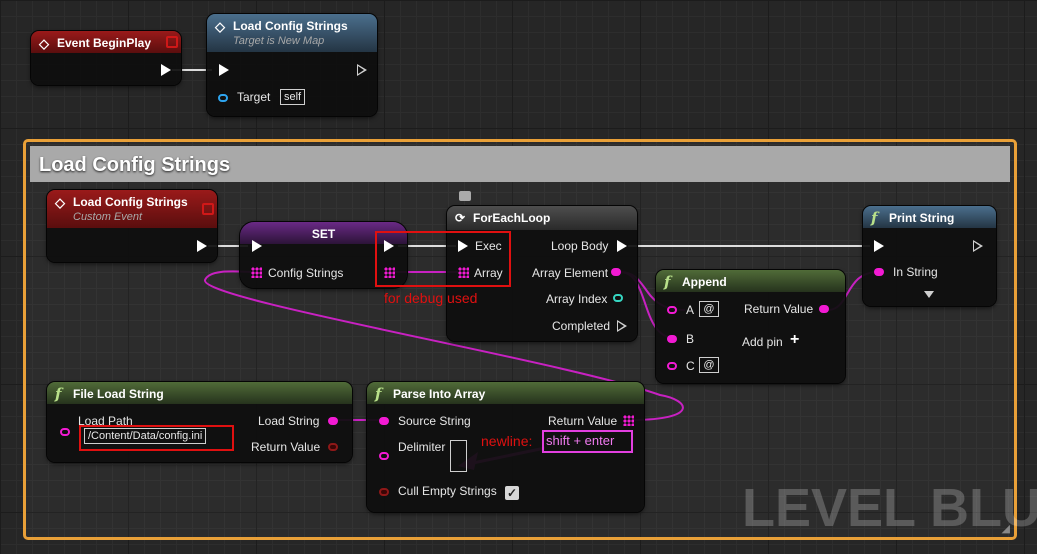 The width and height of the screenshot is (1037, 554). What do you see at coordinates (156, 438) in the screenshot?
I see `load-path-highlight-box` at bounding box center [156, 438].